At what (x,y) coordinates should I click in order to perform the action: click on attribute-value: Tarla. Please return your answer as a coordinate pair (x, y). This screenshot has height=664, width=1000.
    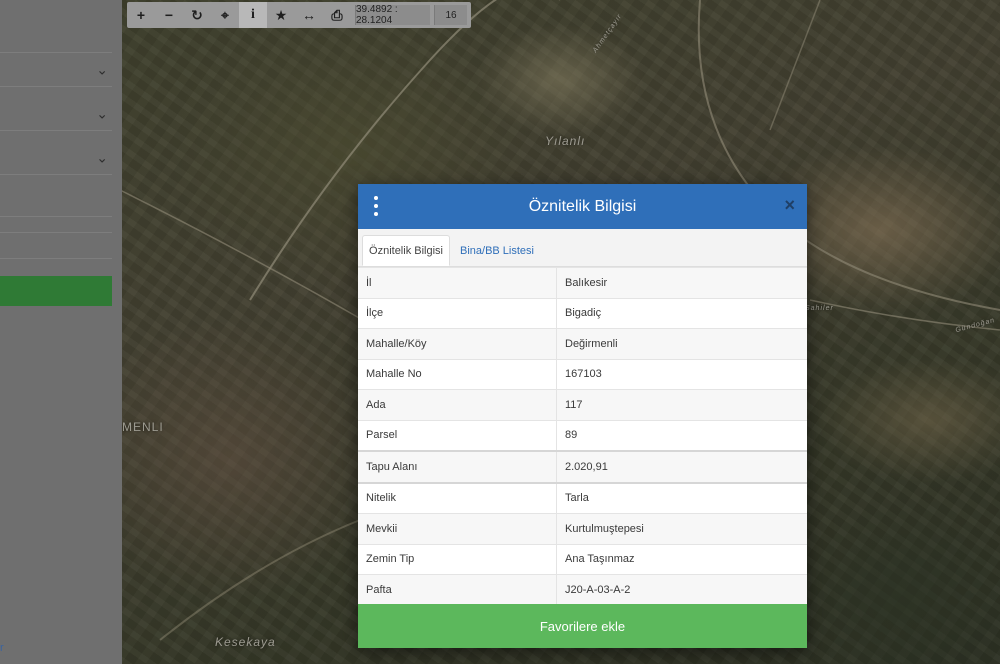
    Looking at the image, I should click on (681, 497).